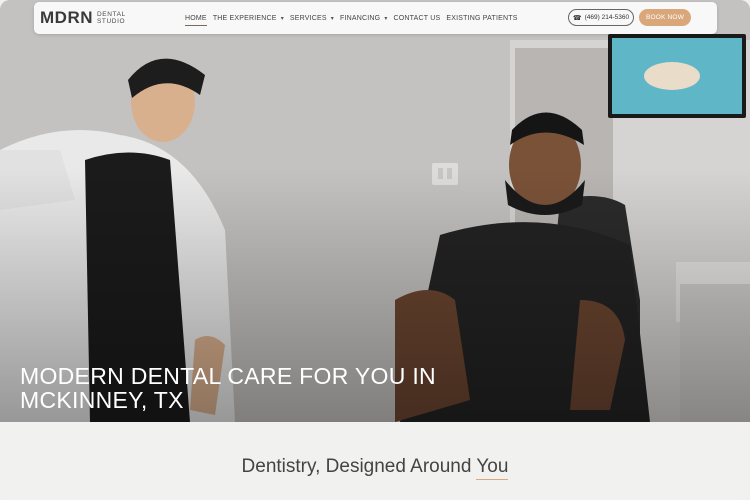 Image resolution: width=750 pixels, height=500 pixels. I want to click on nav-item-label: SERVICES, so click(308, 18).